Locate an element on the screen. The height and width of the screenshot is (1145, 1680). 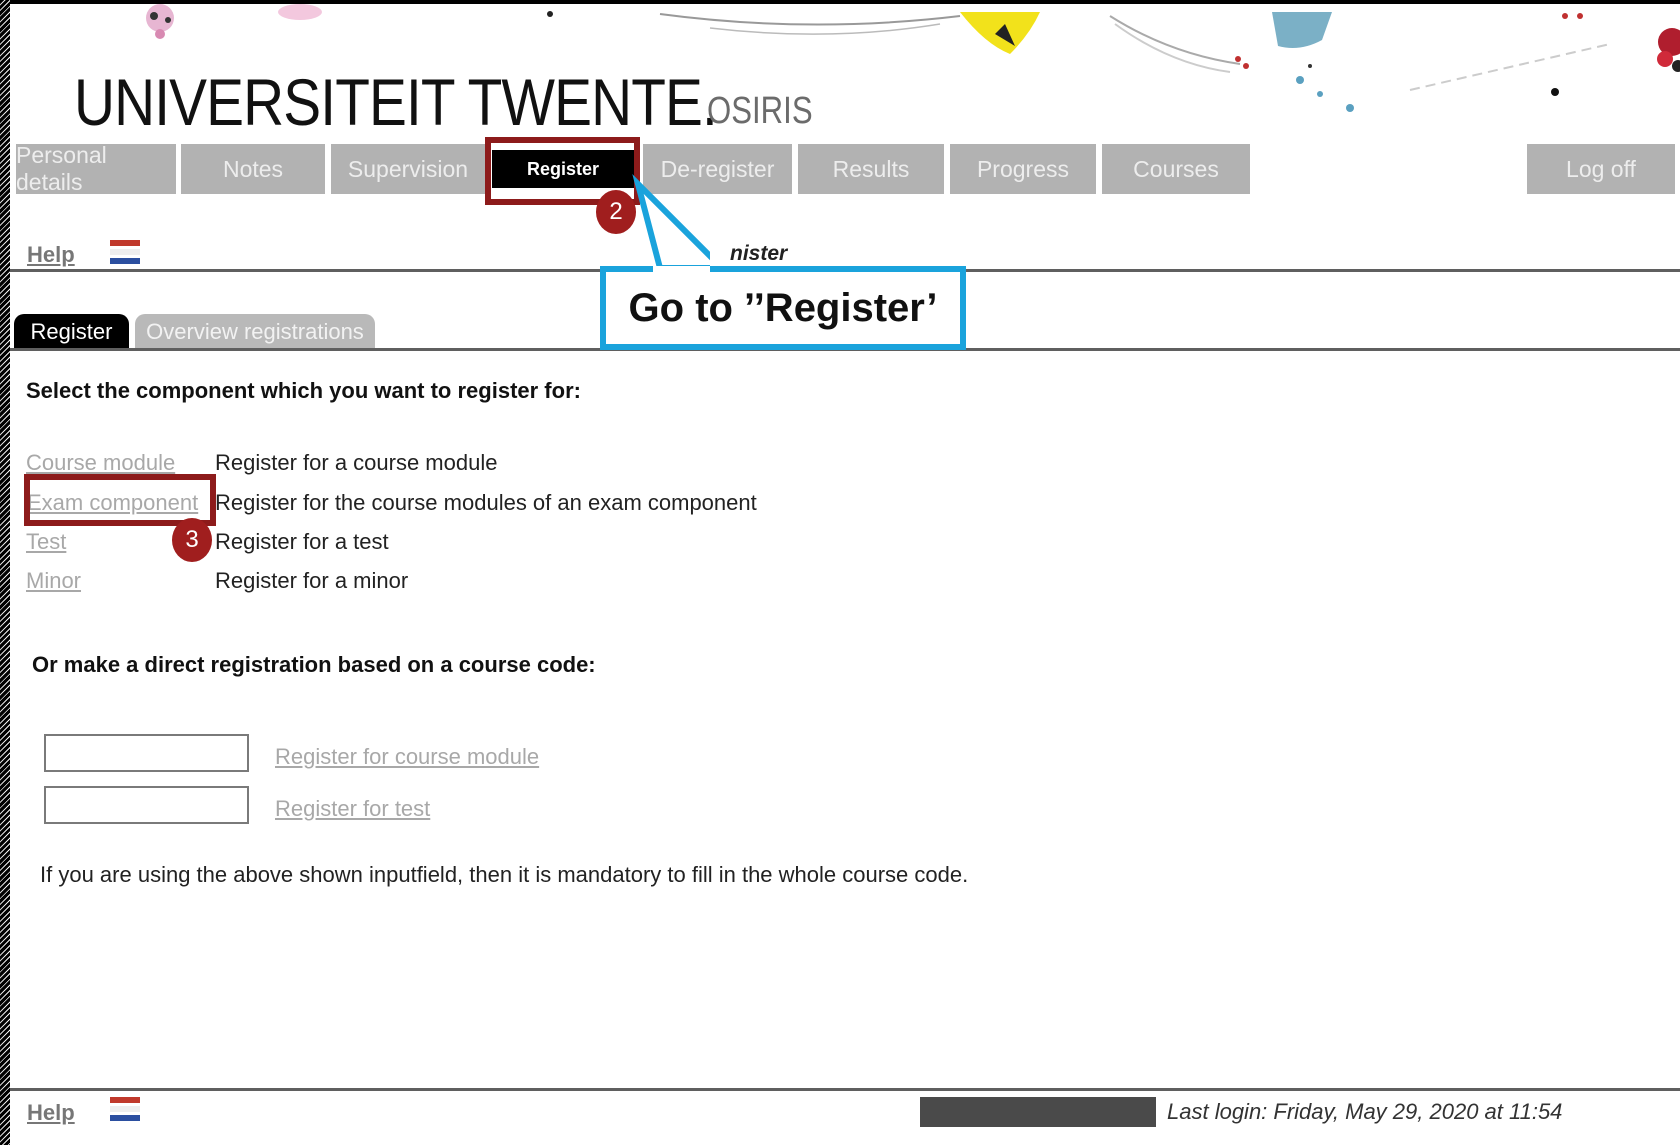
nav-courses: Courses is located at coordinates (1176, 169).